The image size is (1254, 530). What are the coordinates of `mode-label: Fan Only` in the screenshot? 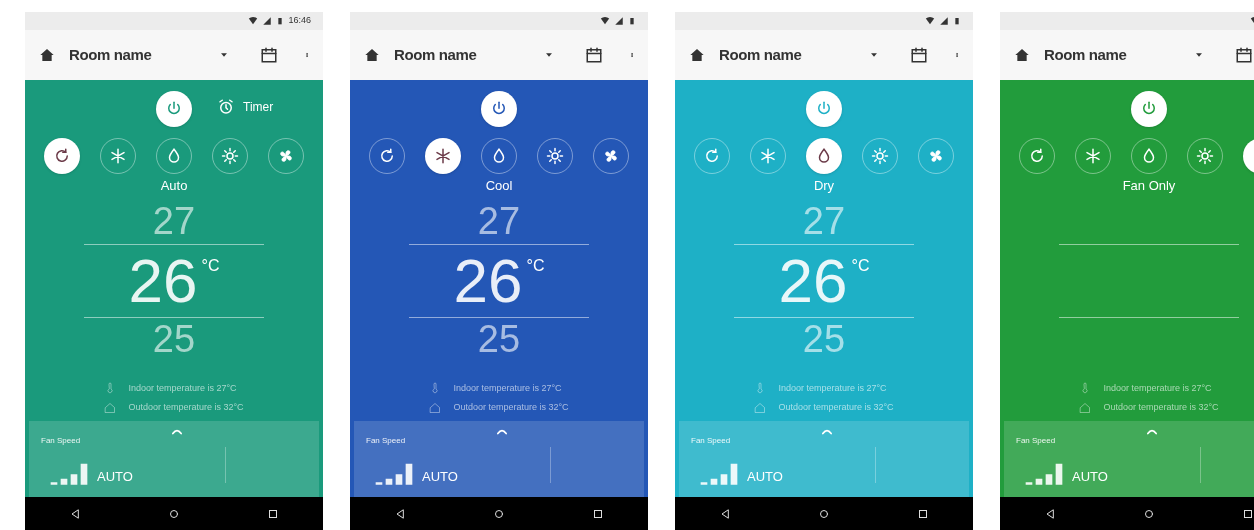 It's located at (1149, 186).